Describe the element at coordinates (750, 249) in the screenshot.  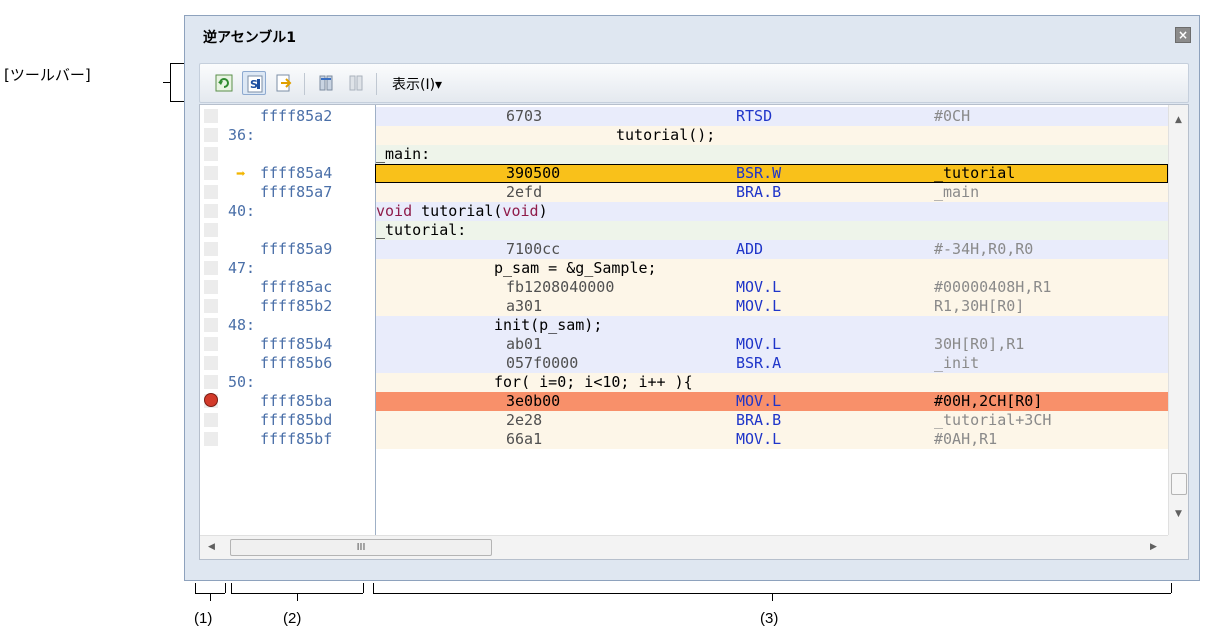
I see `mnemonic-cell: ADD` at that location.